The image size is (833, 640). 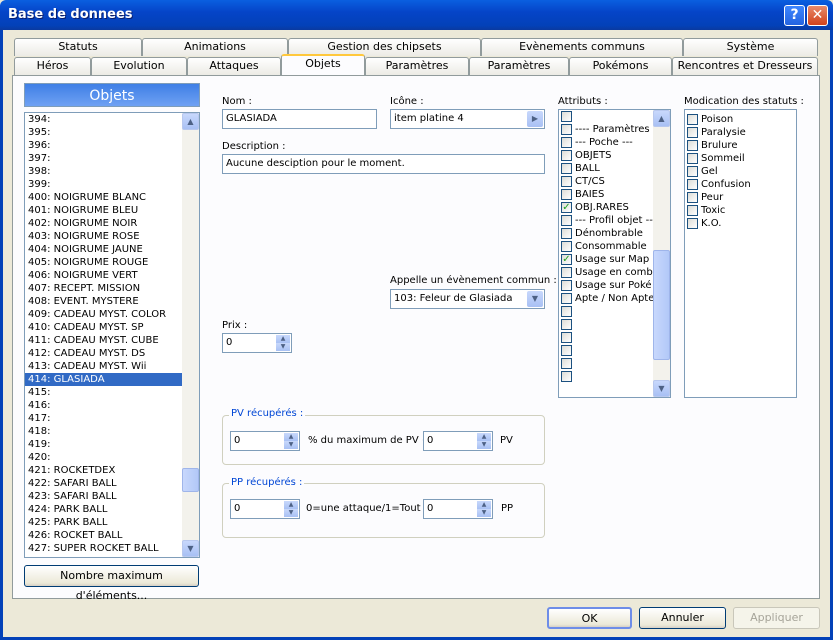 I want to click on tab-pokemons: Pokémons, so click(x=620, y=66).